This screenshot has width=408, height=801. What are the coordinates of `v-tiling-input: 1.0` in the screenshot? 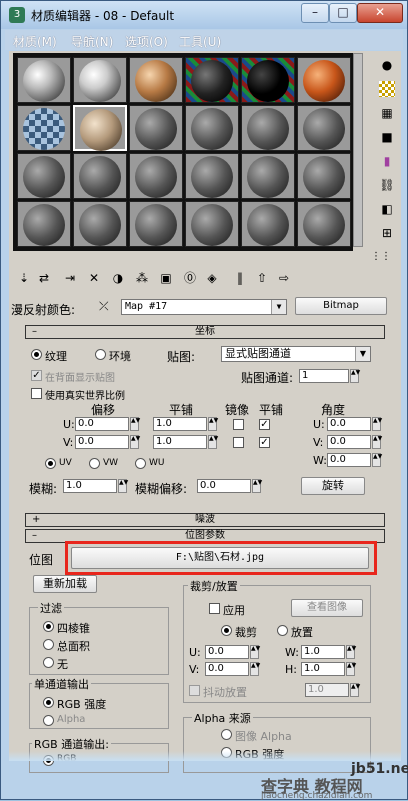 It's located at (180, 442).